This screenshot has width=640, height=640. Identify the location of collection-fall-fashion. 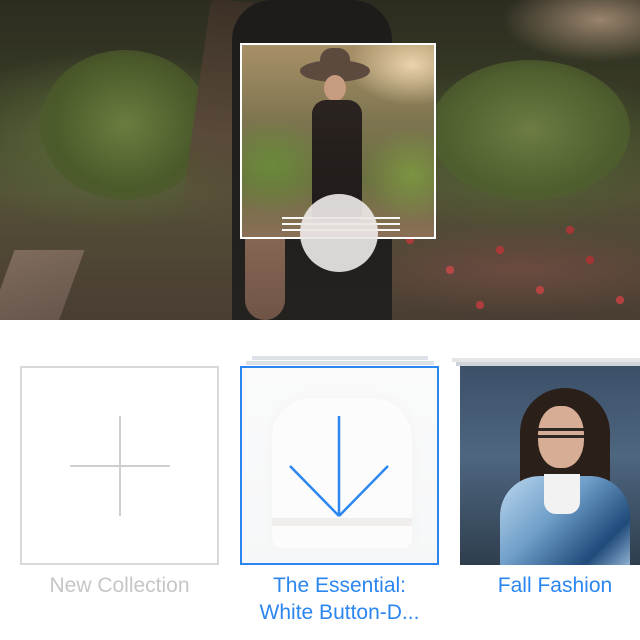
(550, 465).